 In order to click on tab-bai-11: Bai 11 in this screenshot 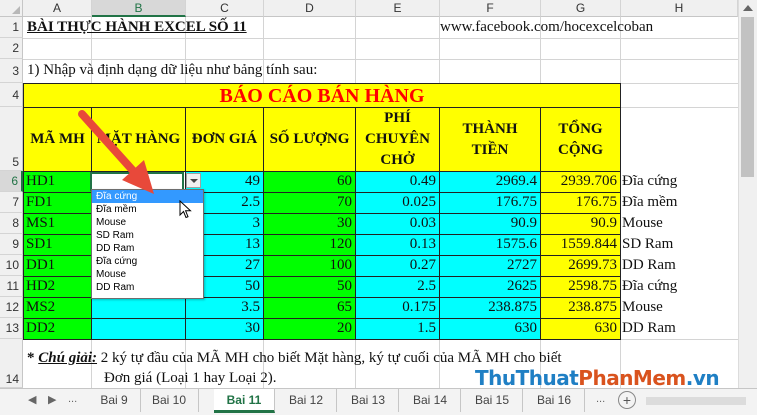, I will do `click(244, 401)`.